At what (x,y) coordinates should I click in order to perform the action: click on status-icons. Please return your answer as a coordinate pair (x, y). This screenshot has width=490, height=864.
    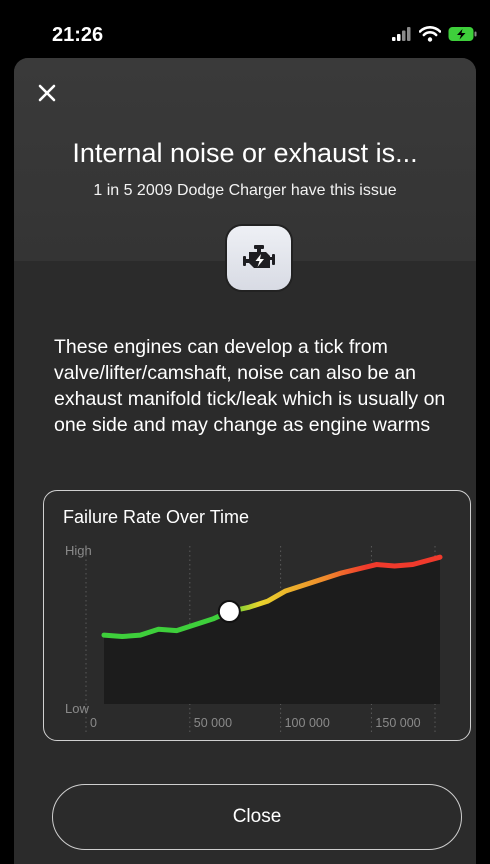
    Looking at the image, I should click on (435, 34).